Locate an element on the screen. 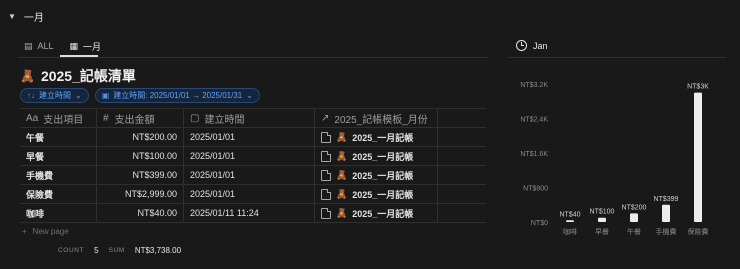 The image size is (740, 269). column-header-item: Aa 支出項目 is located at coordinates (58, 118).